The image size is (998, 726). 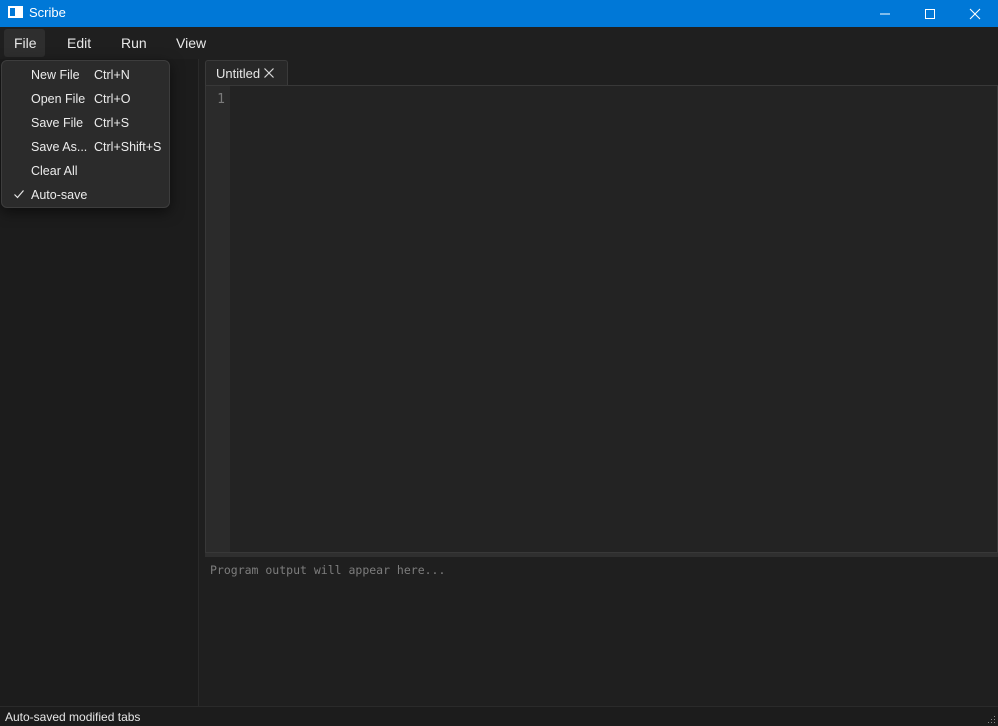 What do you see at coordinates (57, 123) in the screenshot?
I see `menu-item-label: Save File` at bounding box center [57, 123].